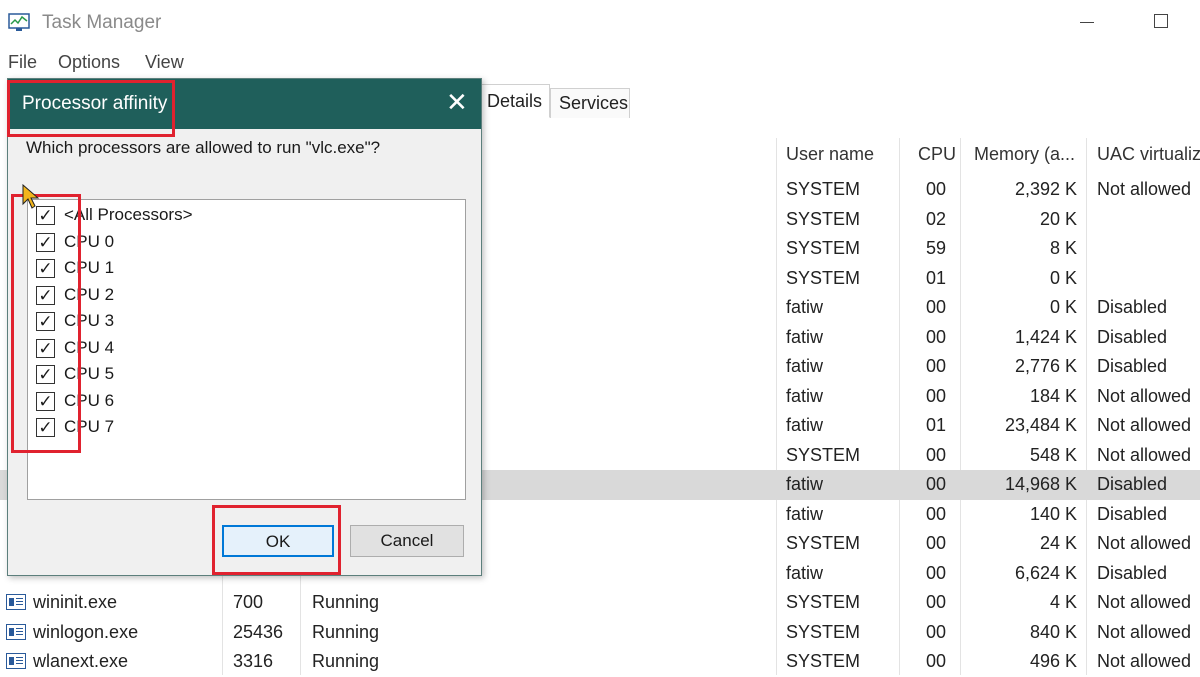  What do you see at coordinates (75, 602) in the screenshot?
I see `cell-name: wininit.exe` at bounding box center [75, 602].